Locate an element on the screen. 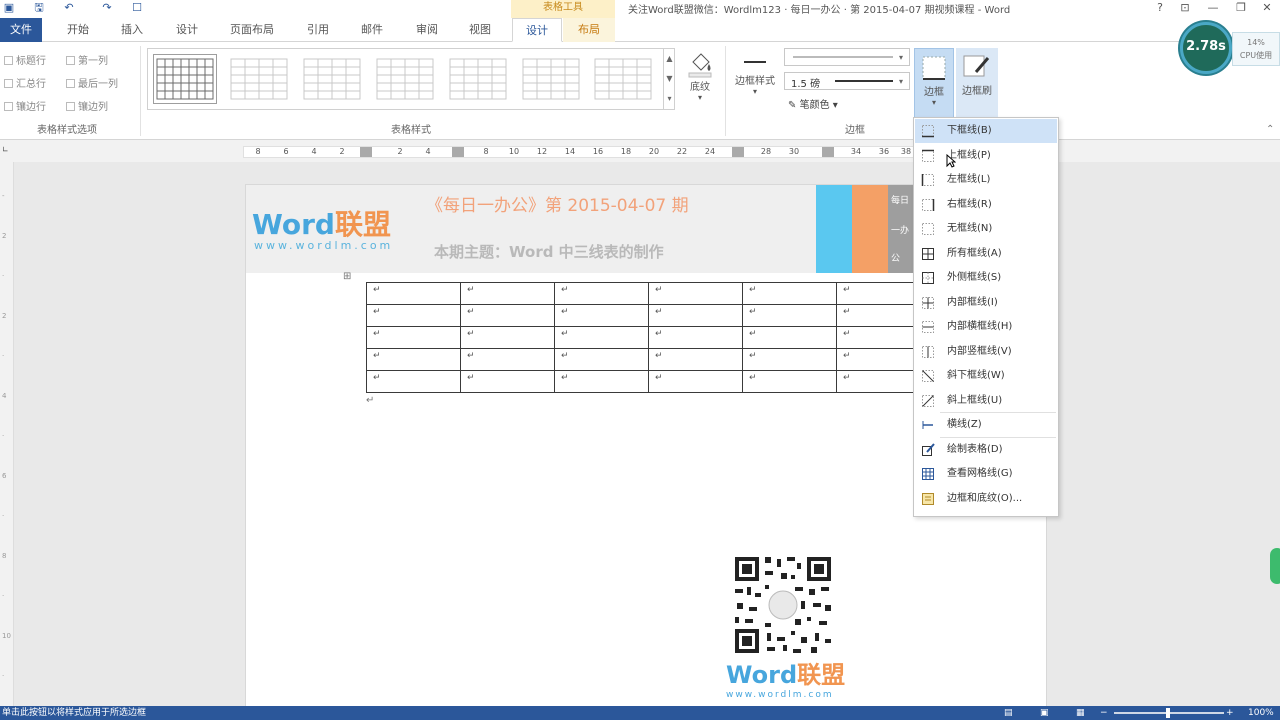 The image size is (1280, 720). border-styles-button: 边框样式 ▾ is located at coordinates (755, 83).